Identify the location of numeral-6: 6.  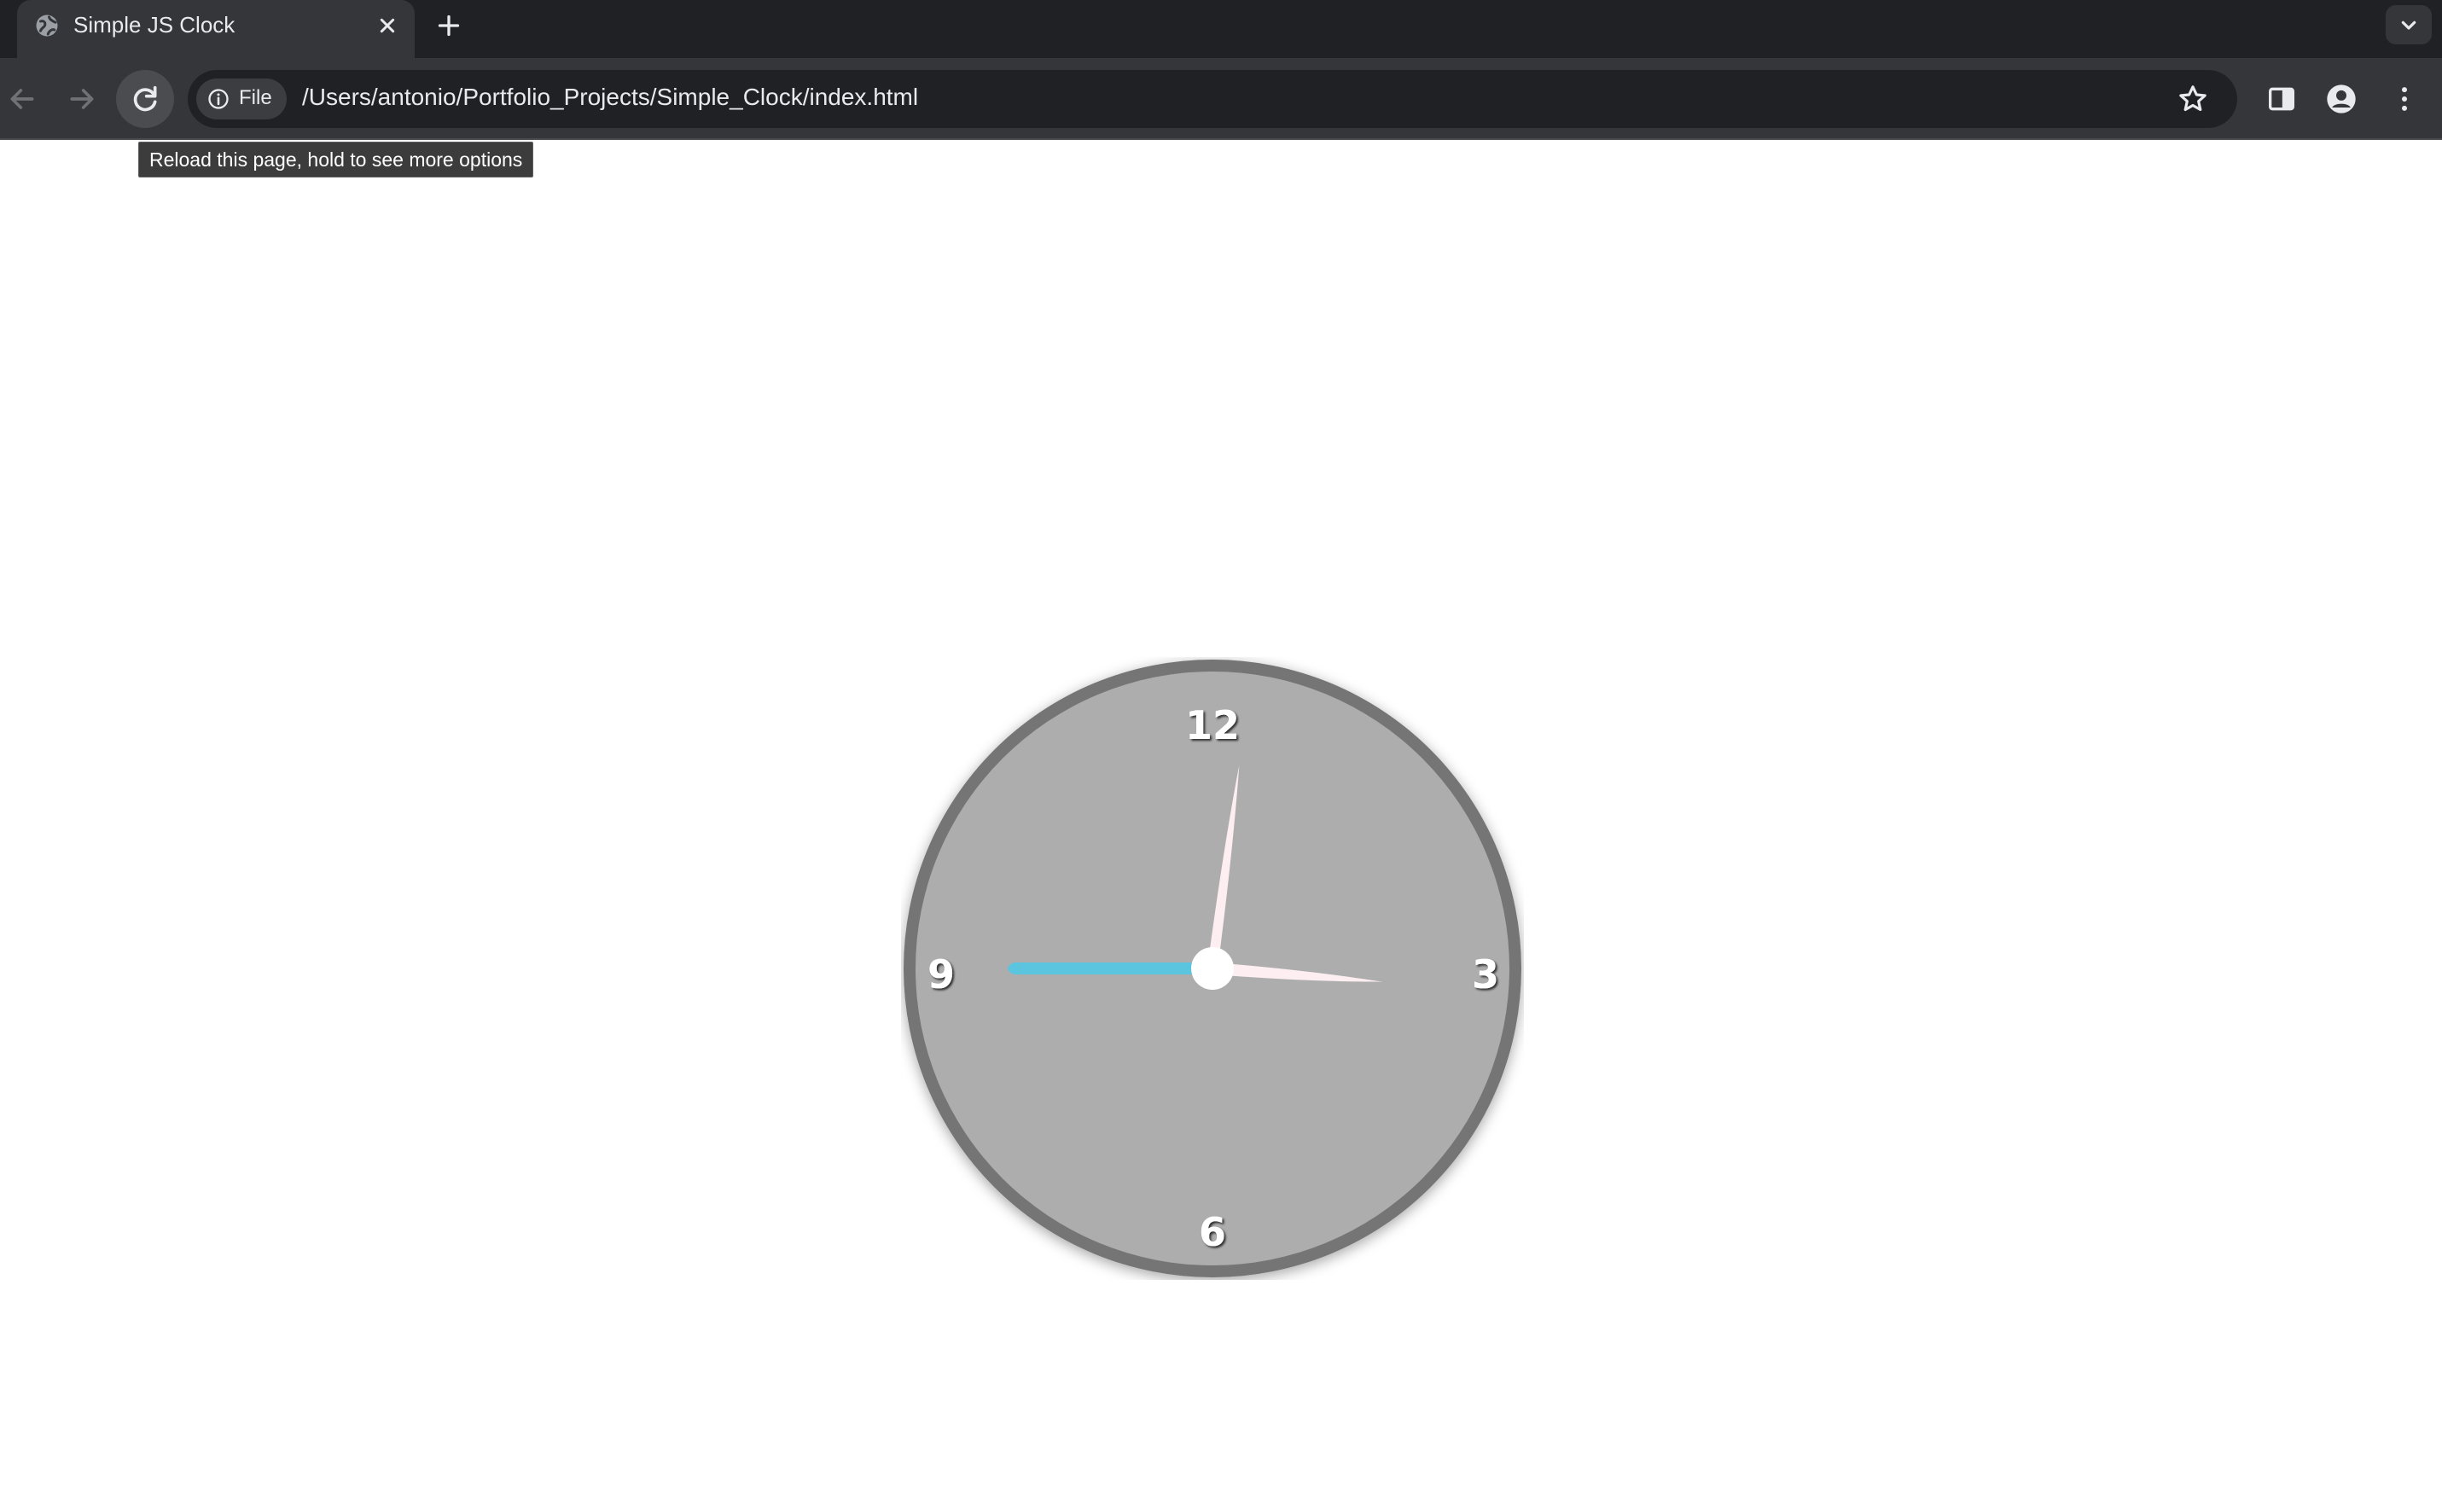
(1212, 1232).